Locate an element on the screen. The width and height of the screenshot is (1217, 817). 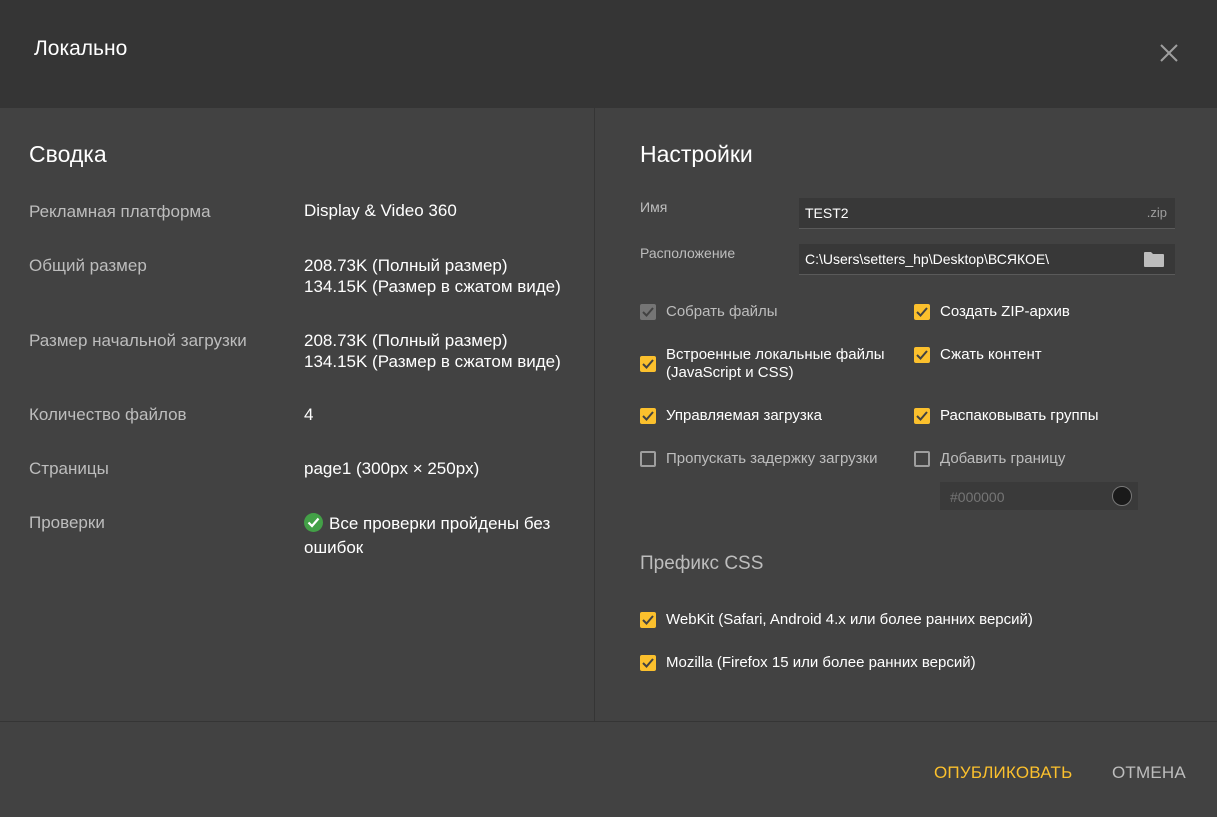
managed-loading-label: Управляемая загрузка is located at coordinates (744, 415).